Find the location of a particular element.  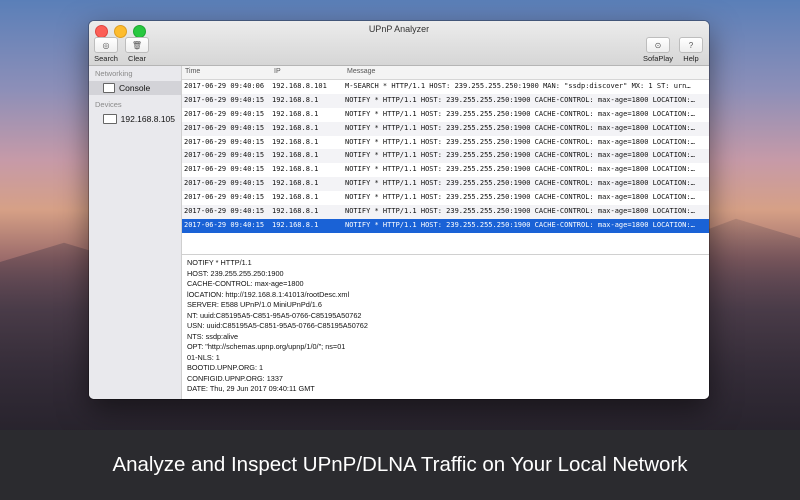

column-header-ip: IP is located at coordinates (277, 71).